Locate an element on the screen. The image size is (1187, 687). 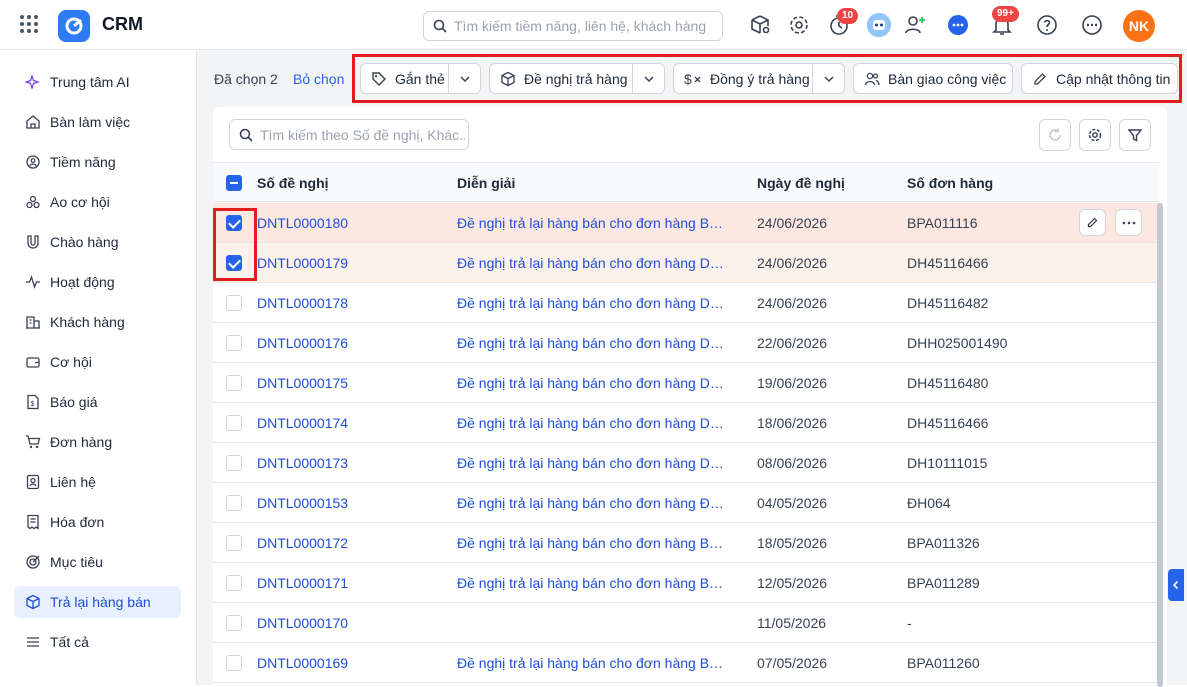
cell-code: DNTL0000172 is located at coordinates (302, 543).